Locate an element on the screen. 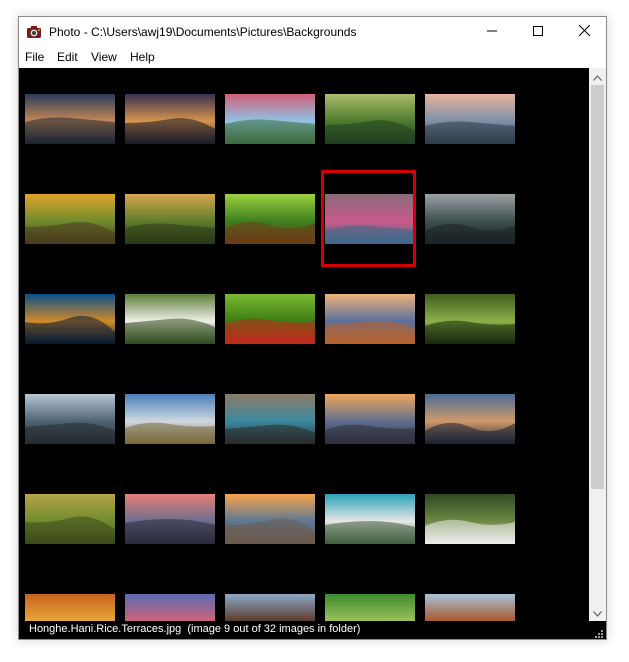 The width and height of the screenshot is (629, 662). scroll-up-button is located at coordinates (597, 76).